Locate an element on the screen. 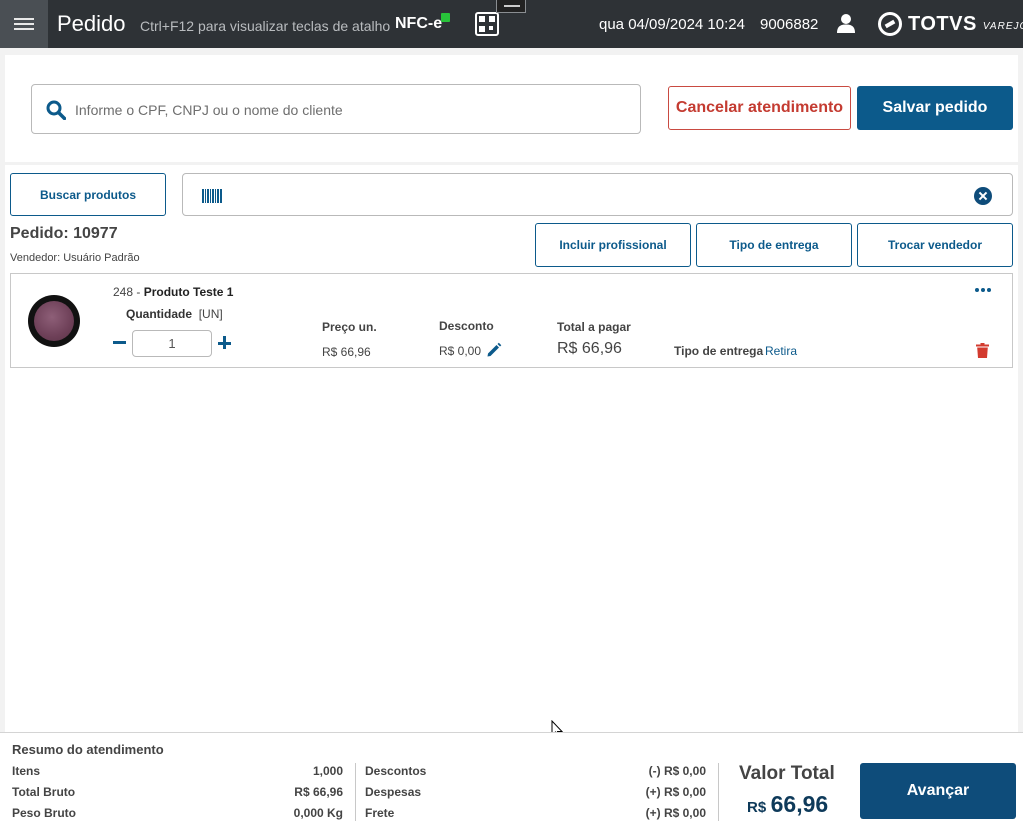  barcode-field is located at coordinates (597, 194).